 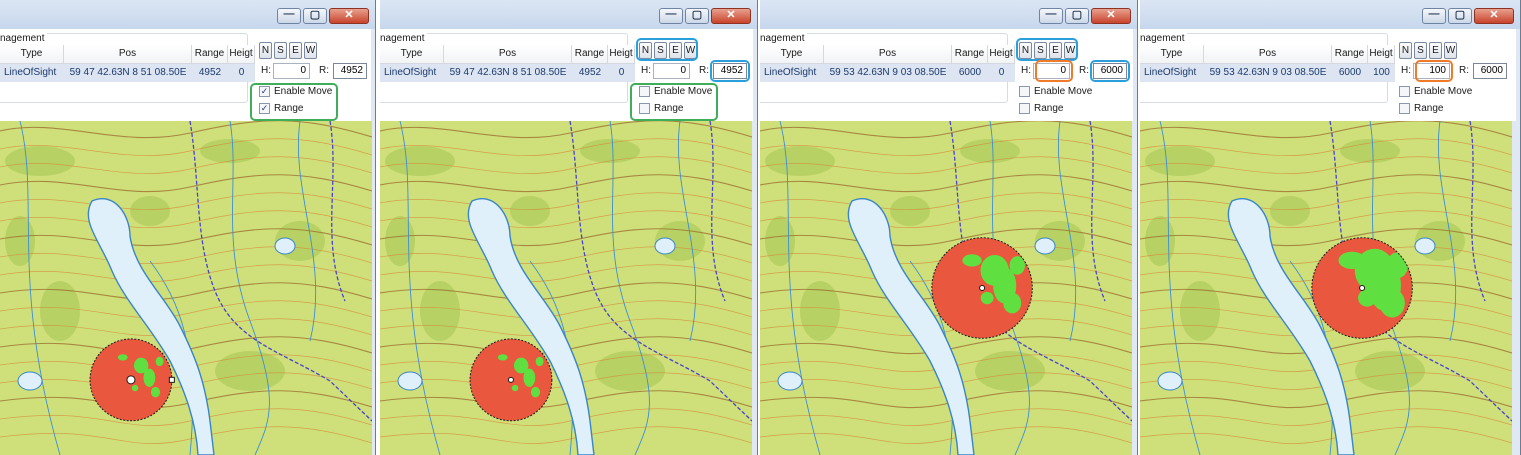 What do you see at coordinates (171, 379) in the screenshot?
I see `range-handle` at bounding box center [171, 379].